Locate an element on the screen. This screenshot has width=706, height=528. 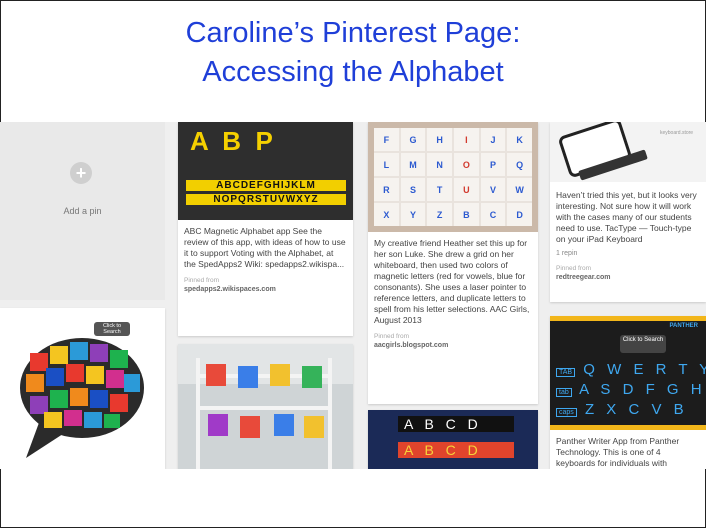
letter-grid-cell: S is located at coordinates (413, 189).